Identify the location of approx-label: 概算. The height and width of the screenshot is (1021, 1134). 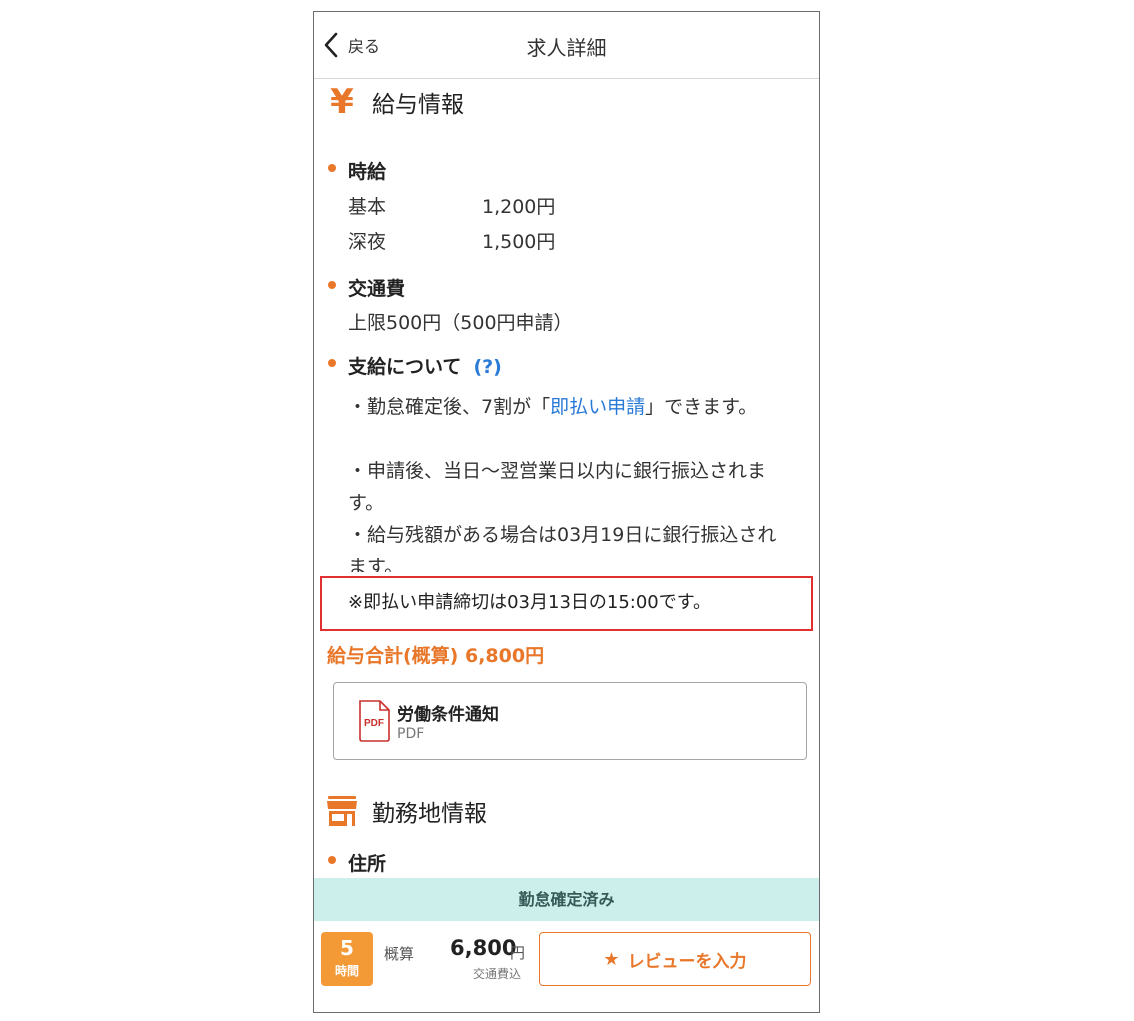
(399, 954).